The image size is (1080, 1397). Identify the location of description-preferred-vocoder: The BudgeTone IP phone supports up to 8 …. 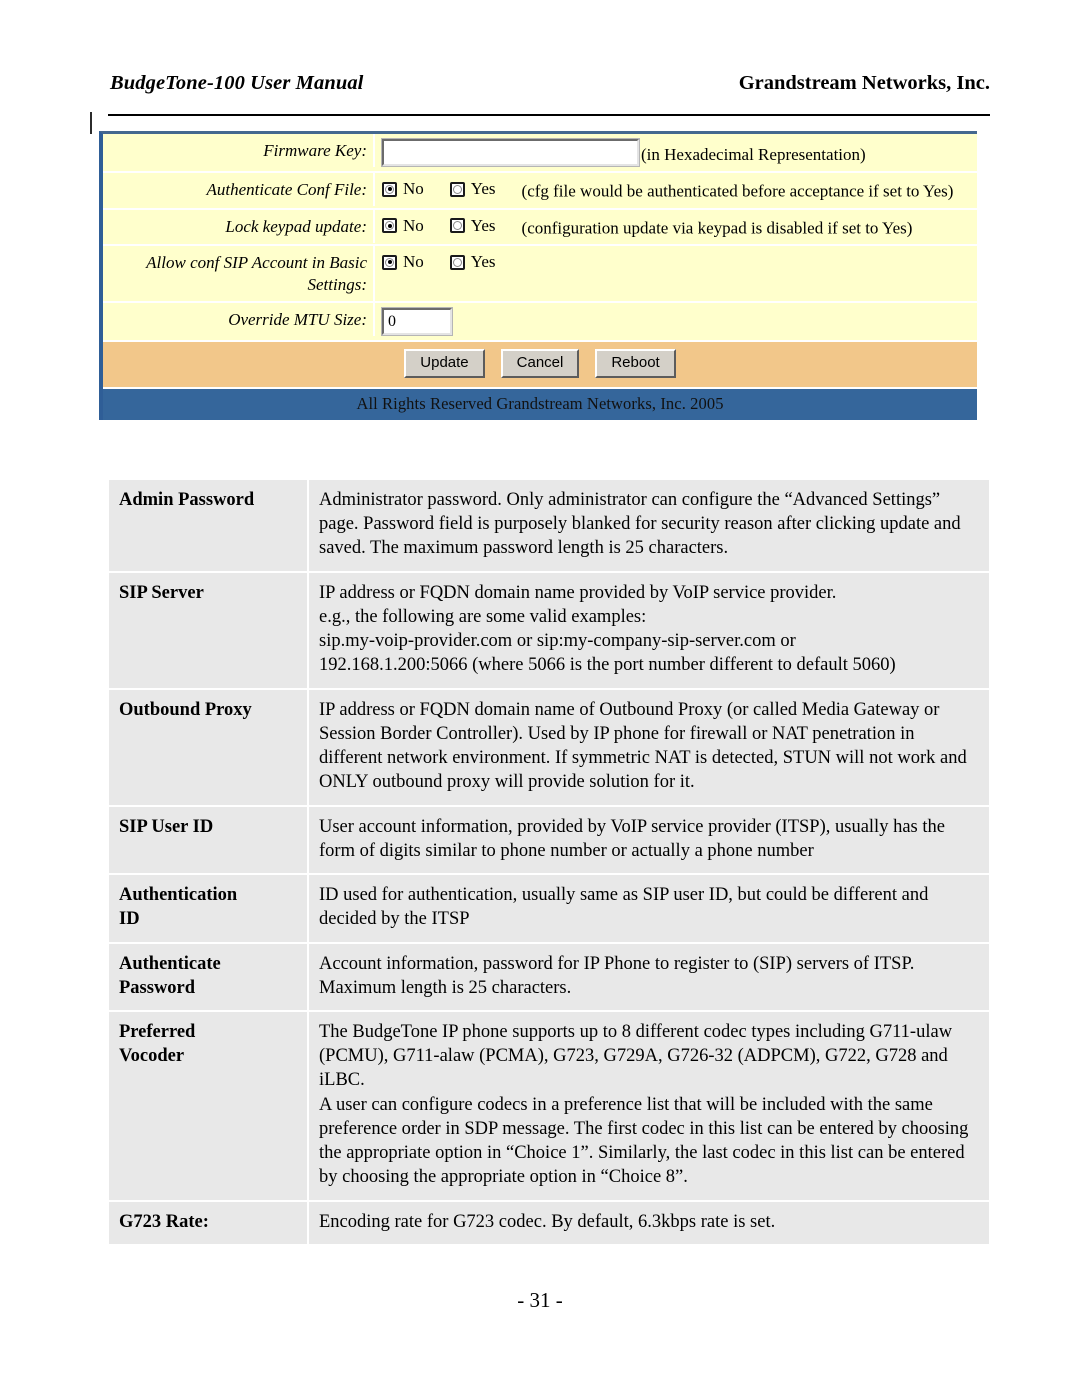
(649, 1105).